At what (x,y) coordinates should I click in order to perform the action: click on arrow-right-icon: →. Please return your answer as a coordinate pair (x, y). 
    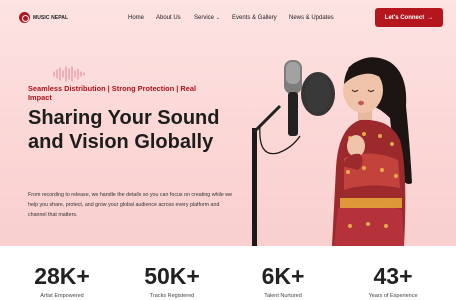
    Looking at the image, I should click on (430, 17).